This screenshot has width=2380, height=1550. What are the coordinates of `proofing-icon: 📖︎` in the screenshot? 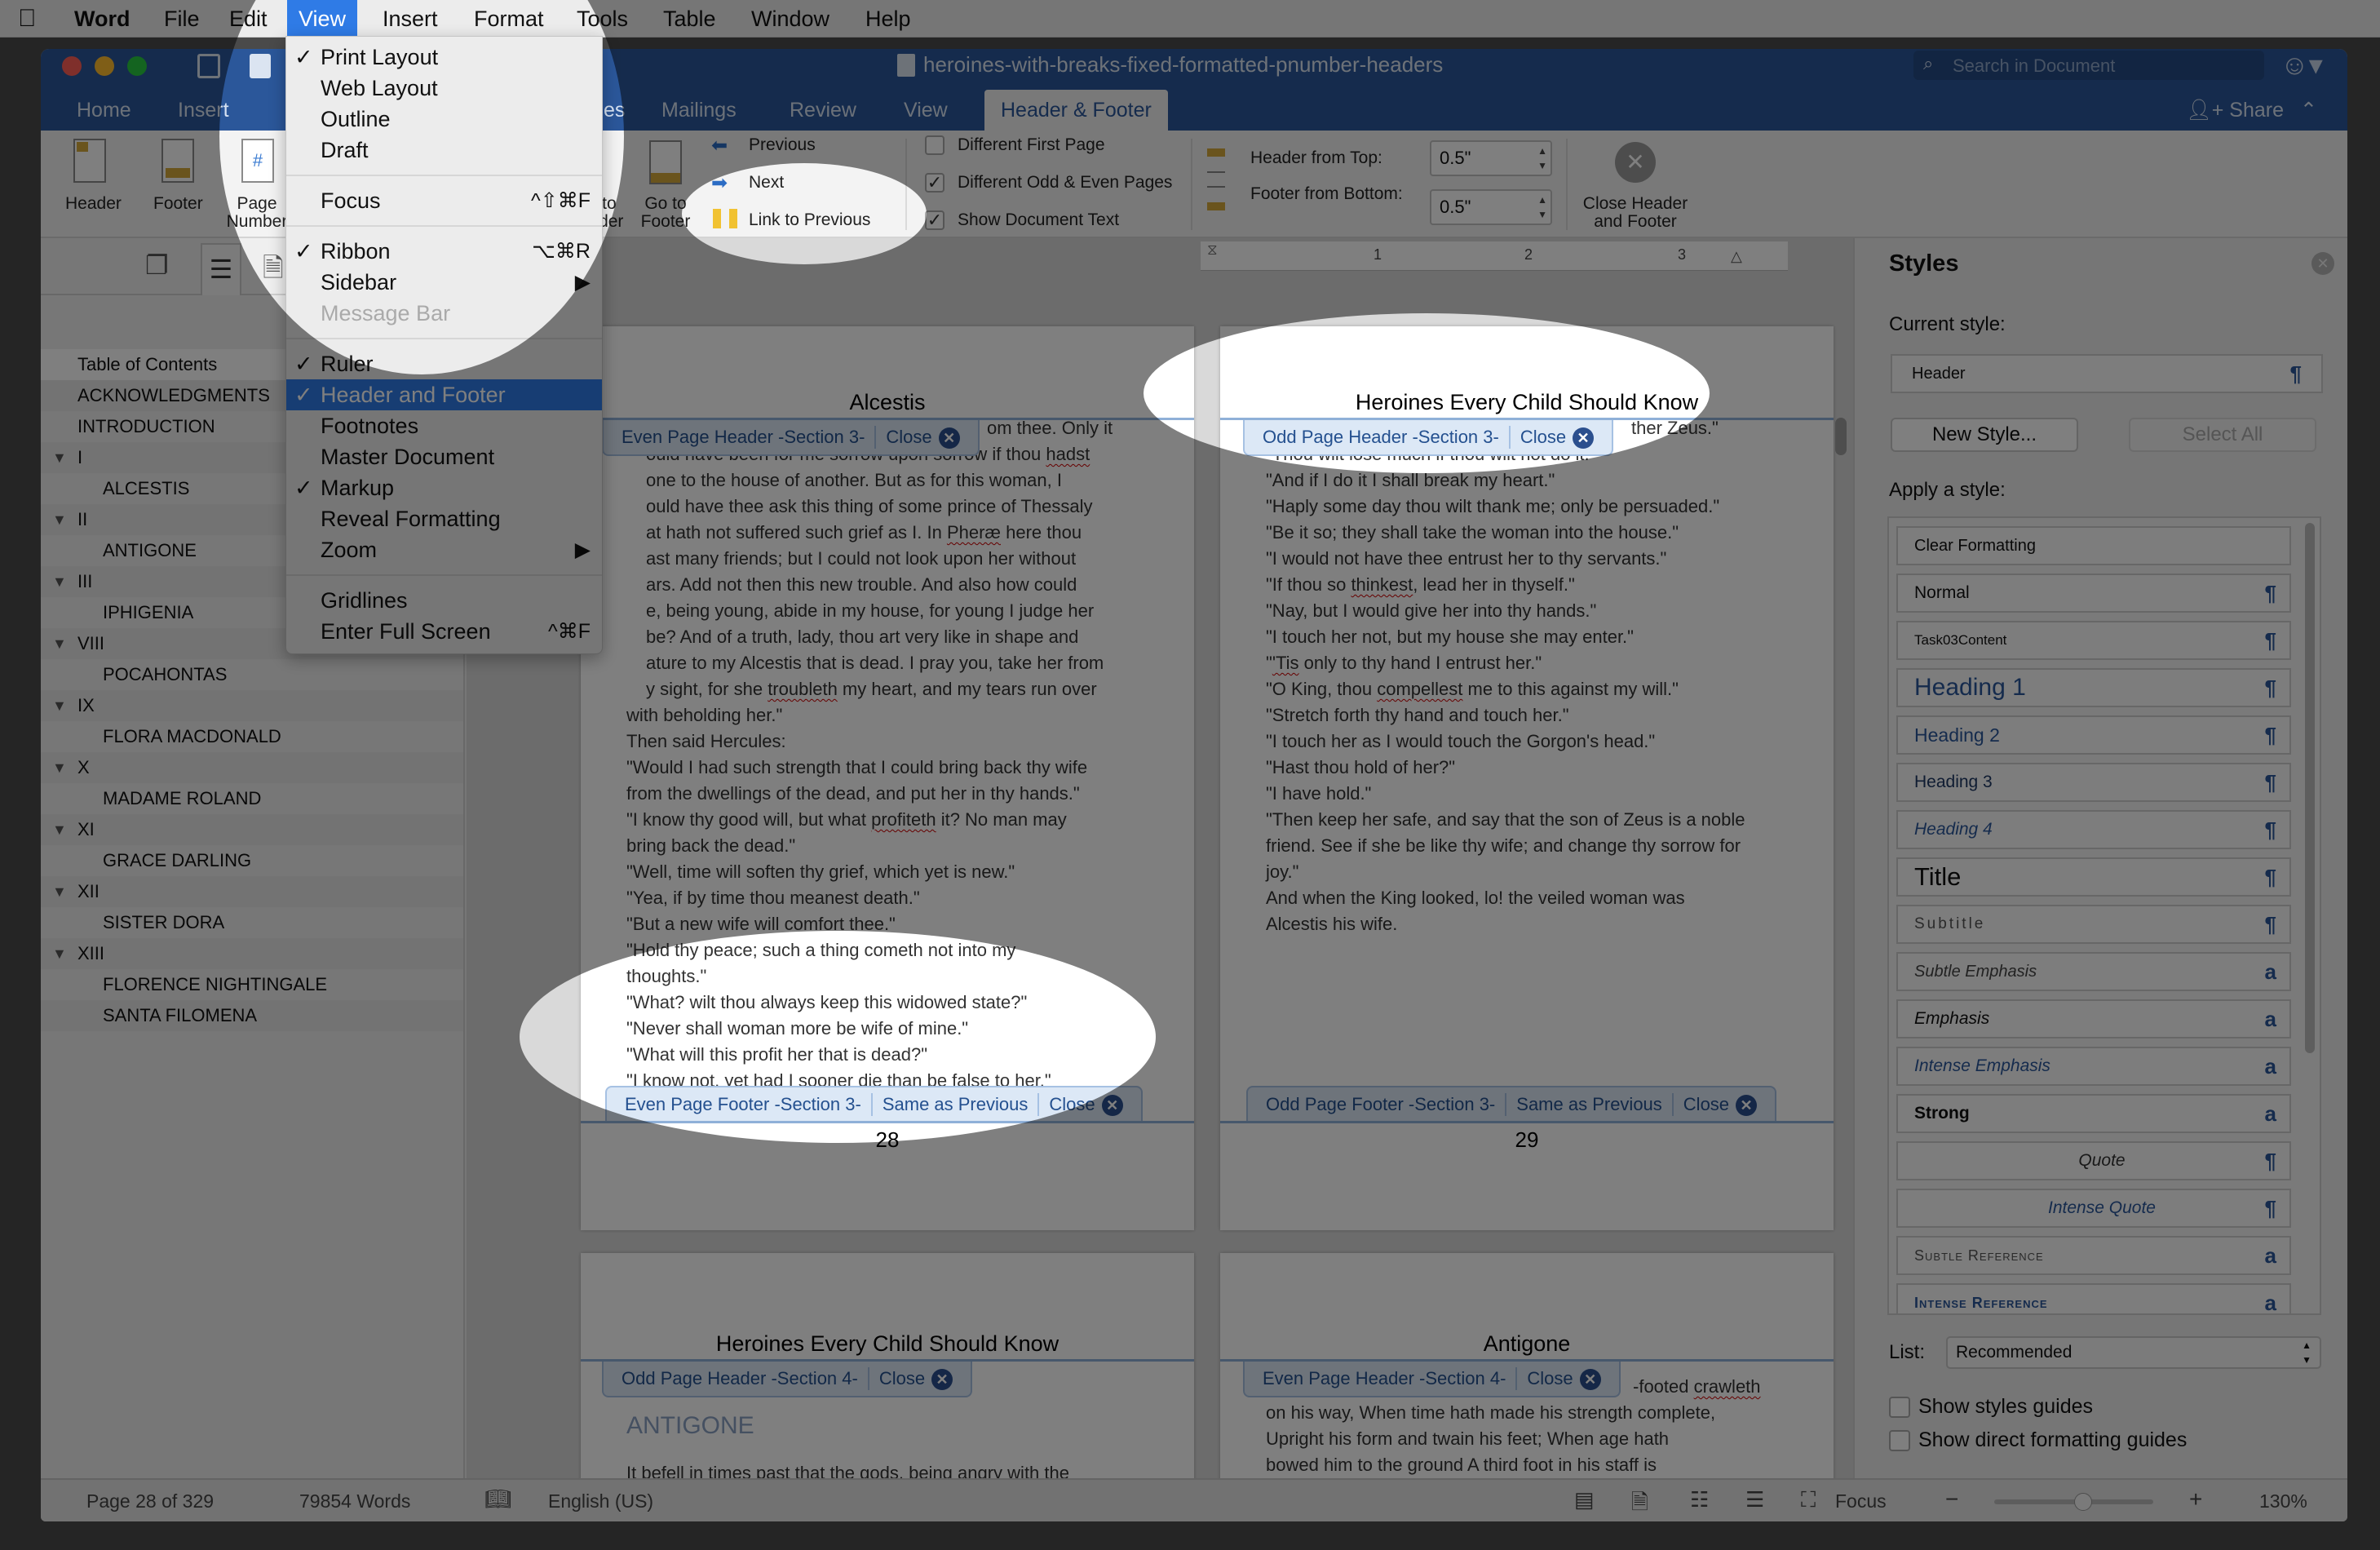 It's located at (498, 1499).